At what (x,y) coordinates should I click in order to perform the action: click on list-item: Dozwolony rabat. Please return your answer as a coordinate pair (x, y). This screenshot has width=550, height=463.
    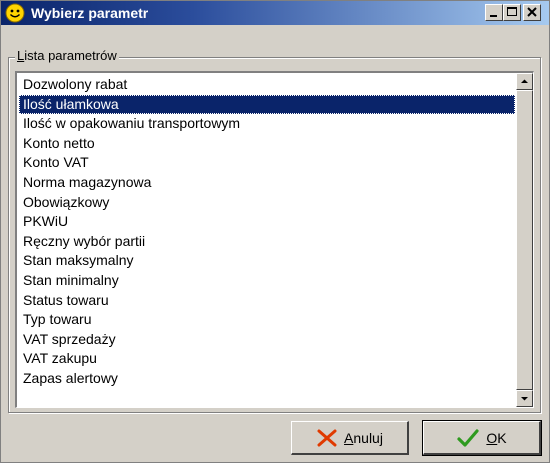
    Looking at the image, I should click on (267, 85).